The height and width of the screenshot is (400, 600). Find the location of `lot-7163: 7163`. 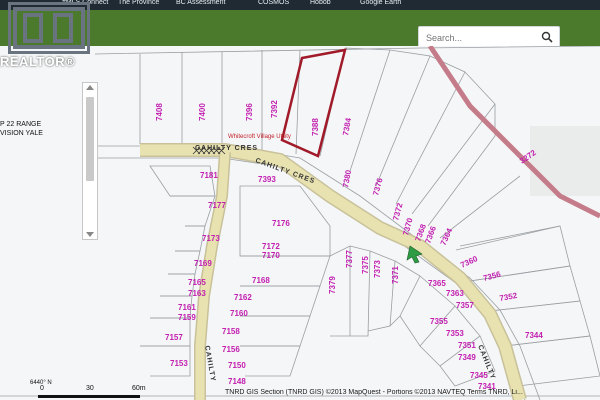

lot-7163: 7163 is located at coordinates (197, 293).